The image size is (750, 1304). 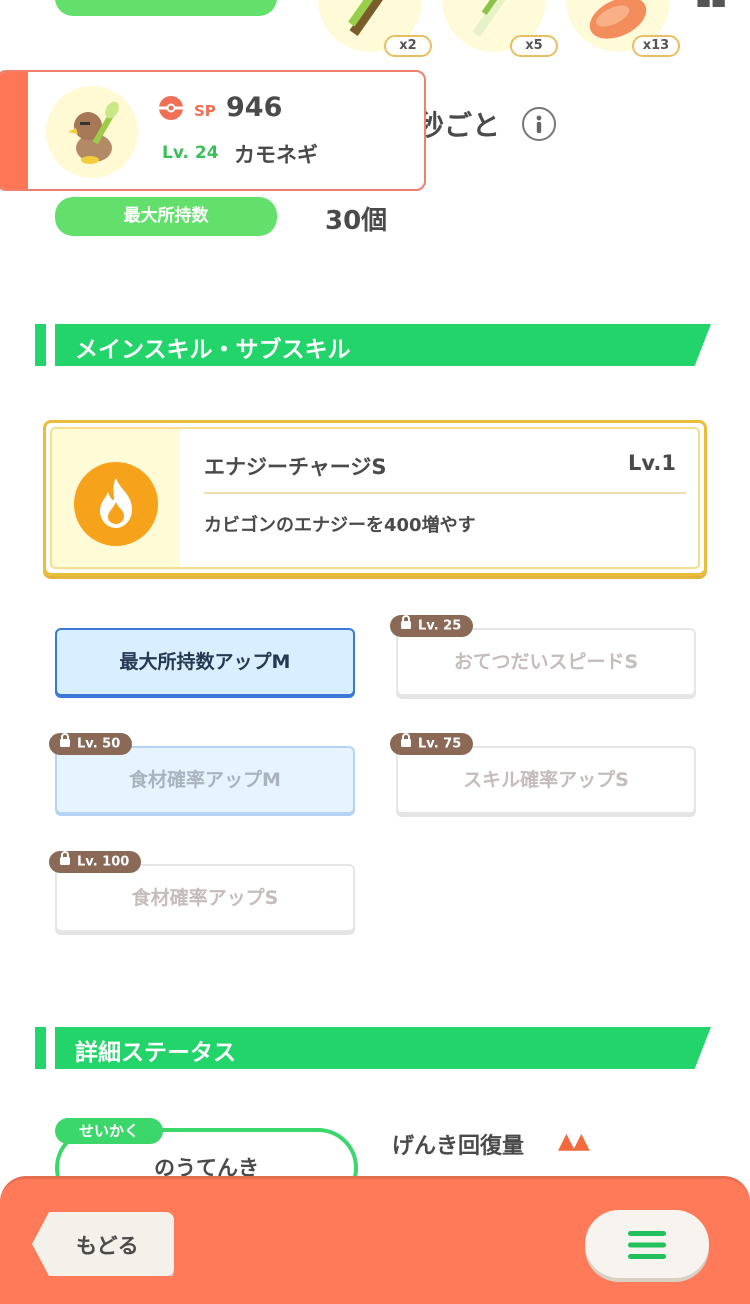 I want to click on subskill-5-lock-badge: Lv. 100, so click(x=95, y=862).